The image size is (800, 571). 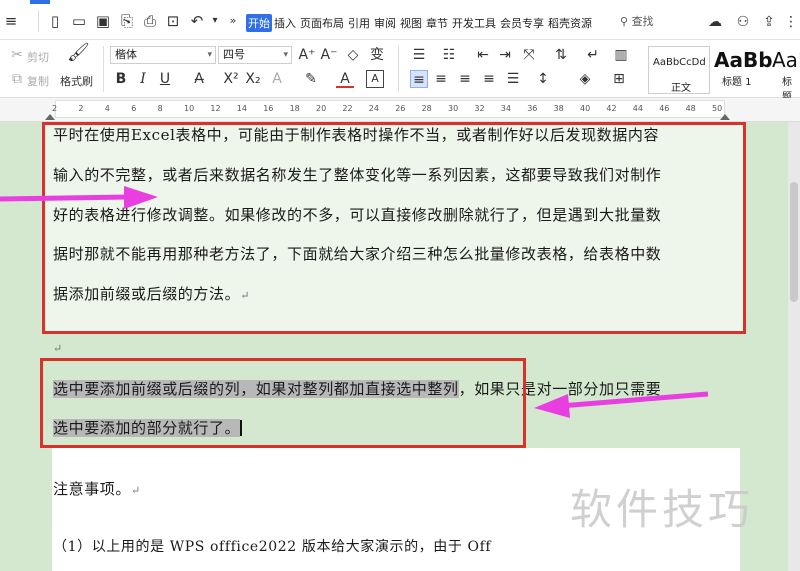 What do you see at coordinates (791, 22) in the screenshot?
I see `more-options-icon: ⋮` at bounding box center [791, 22].